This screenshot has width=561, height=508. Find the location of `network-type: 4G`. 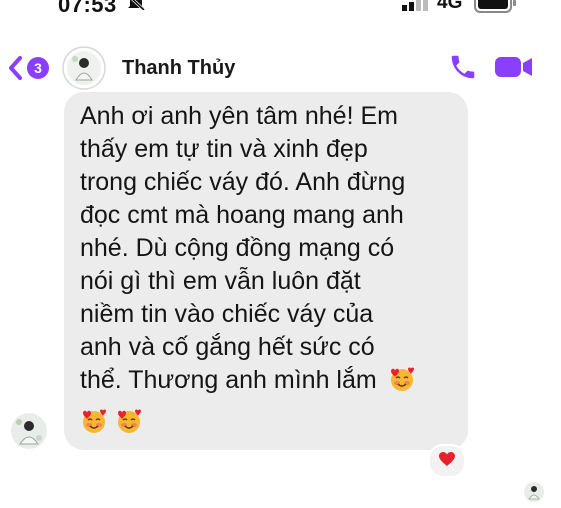

network-type: 4G is located at coordinates (450, 6).